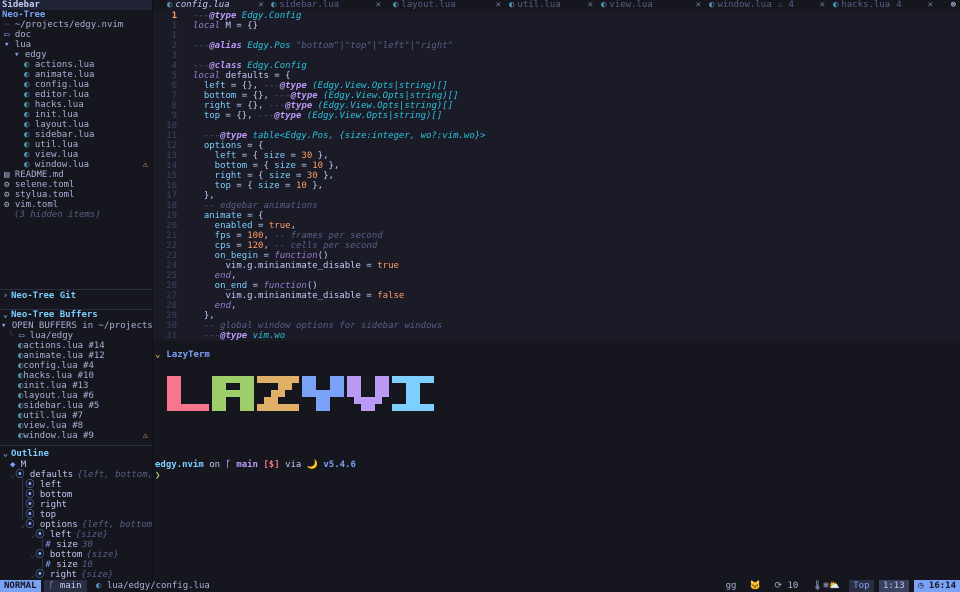 The image size is (960, 592). I want to click on outline-item: │⦿ left, so click(76, 485).